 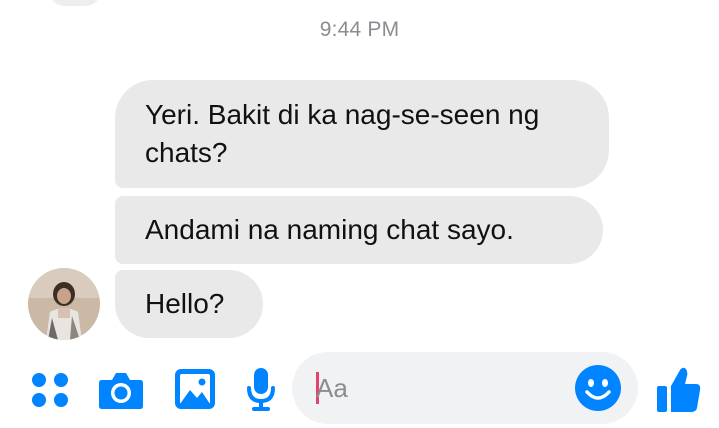 What do you see at coordinates (329, 229) in the screenshot?
I see `message-text: Andami na naming chat sayo.` at bounding box center [329, 229].